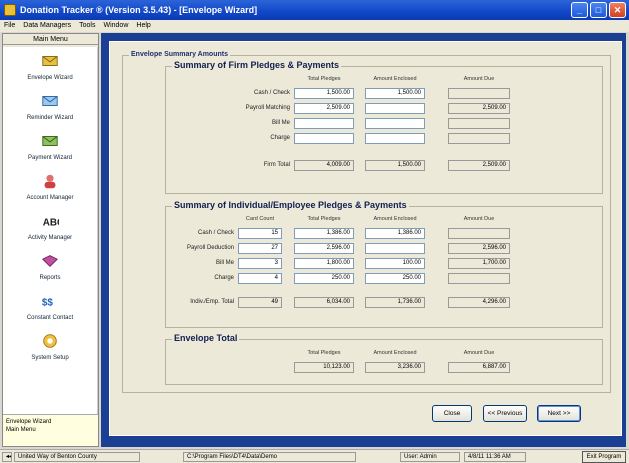 Image resolution: width=629 pixels, height=463 pixels. I want to click on sidebar-item-account-manager: Account Manager, so click(50, 187).